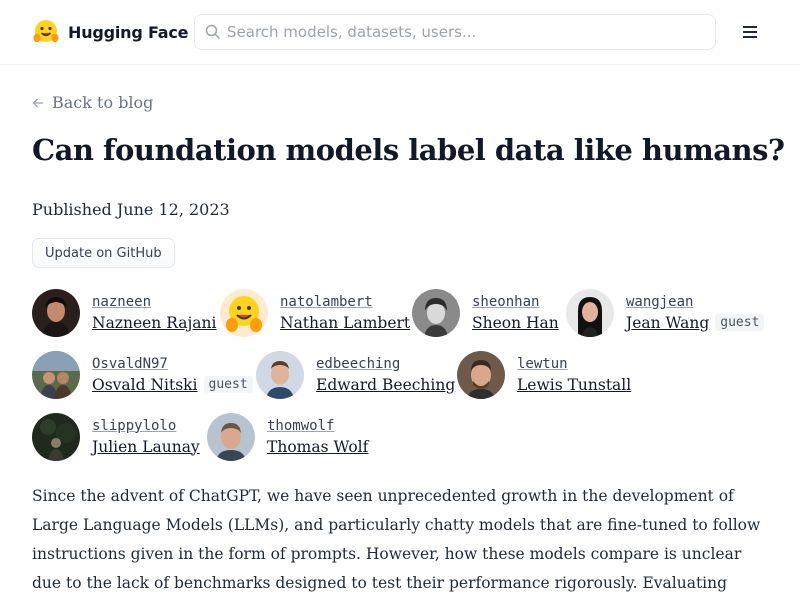  I want to click on author-card: OsvaldN97 Osvald Nitski guest, so click(142, 375).